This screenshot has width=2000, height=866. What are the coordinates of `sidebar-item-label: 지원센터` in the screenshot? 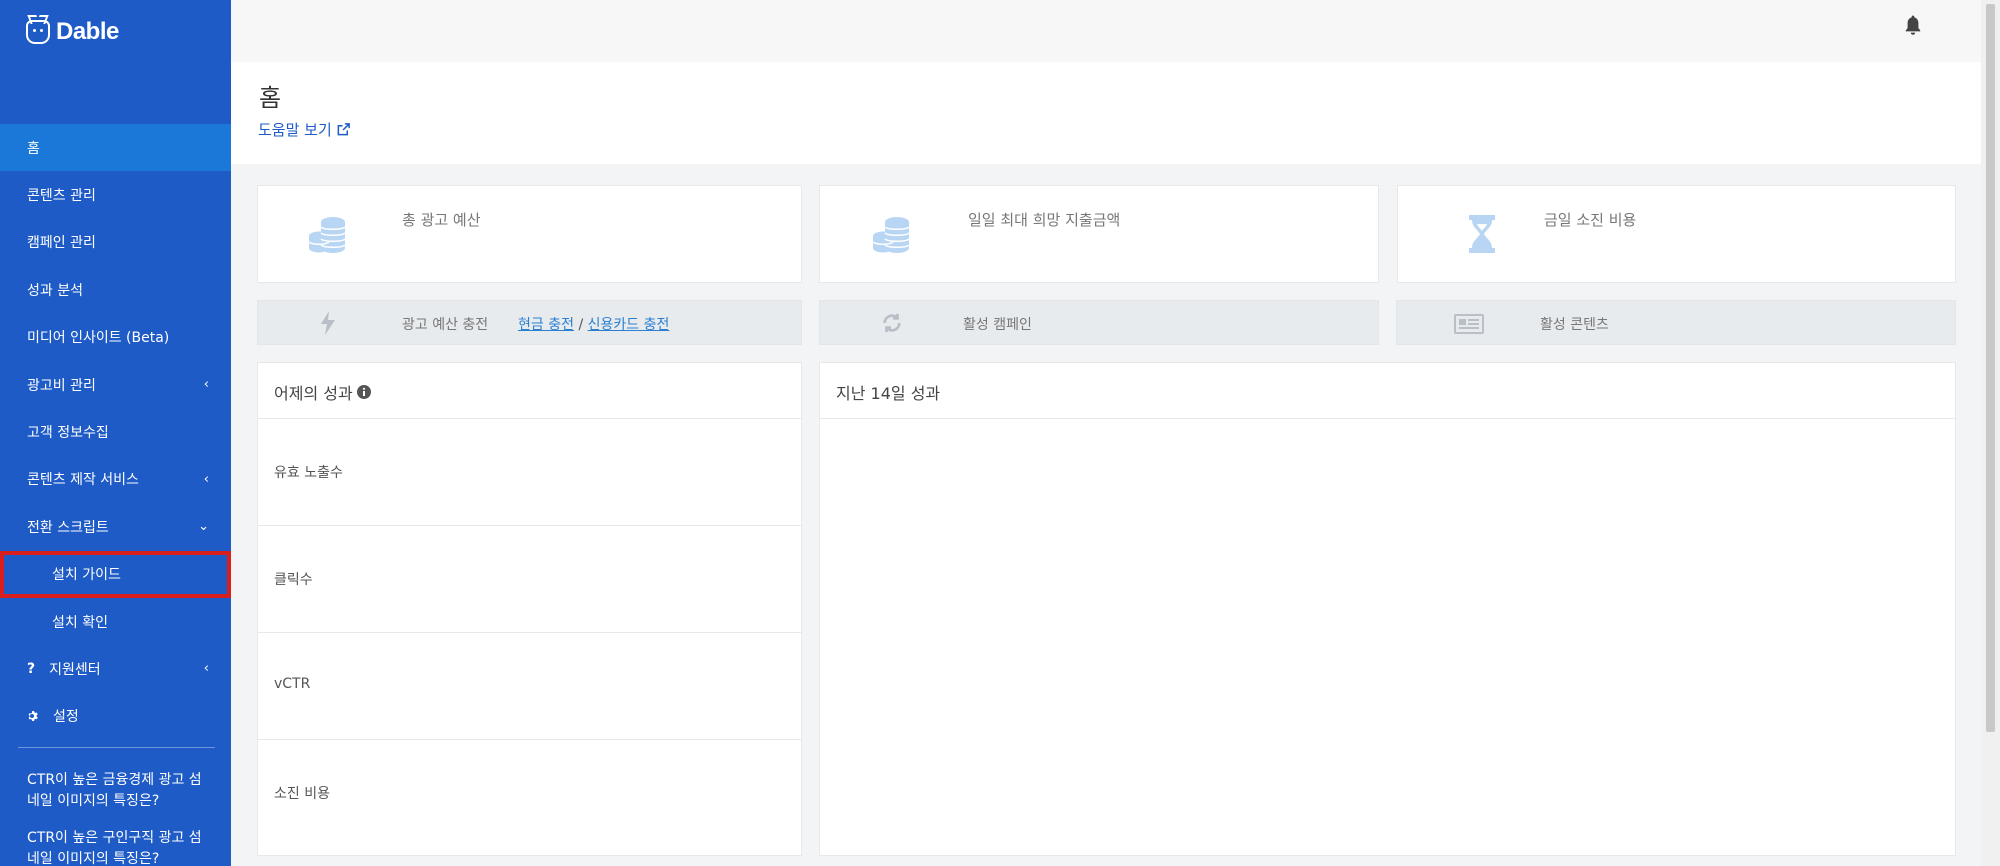 It's located at (75, 669).